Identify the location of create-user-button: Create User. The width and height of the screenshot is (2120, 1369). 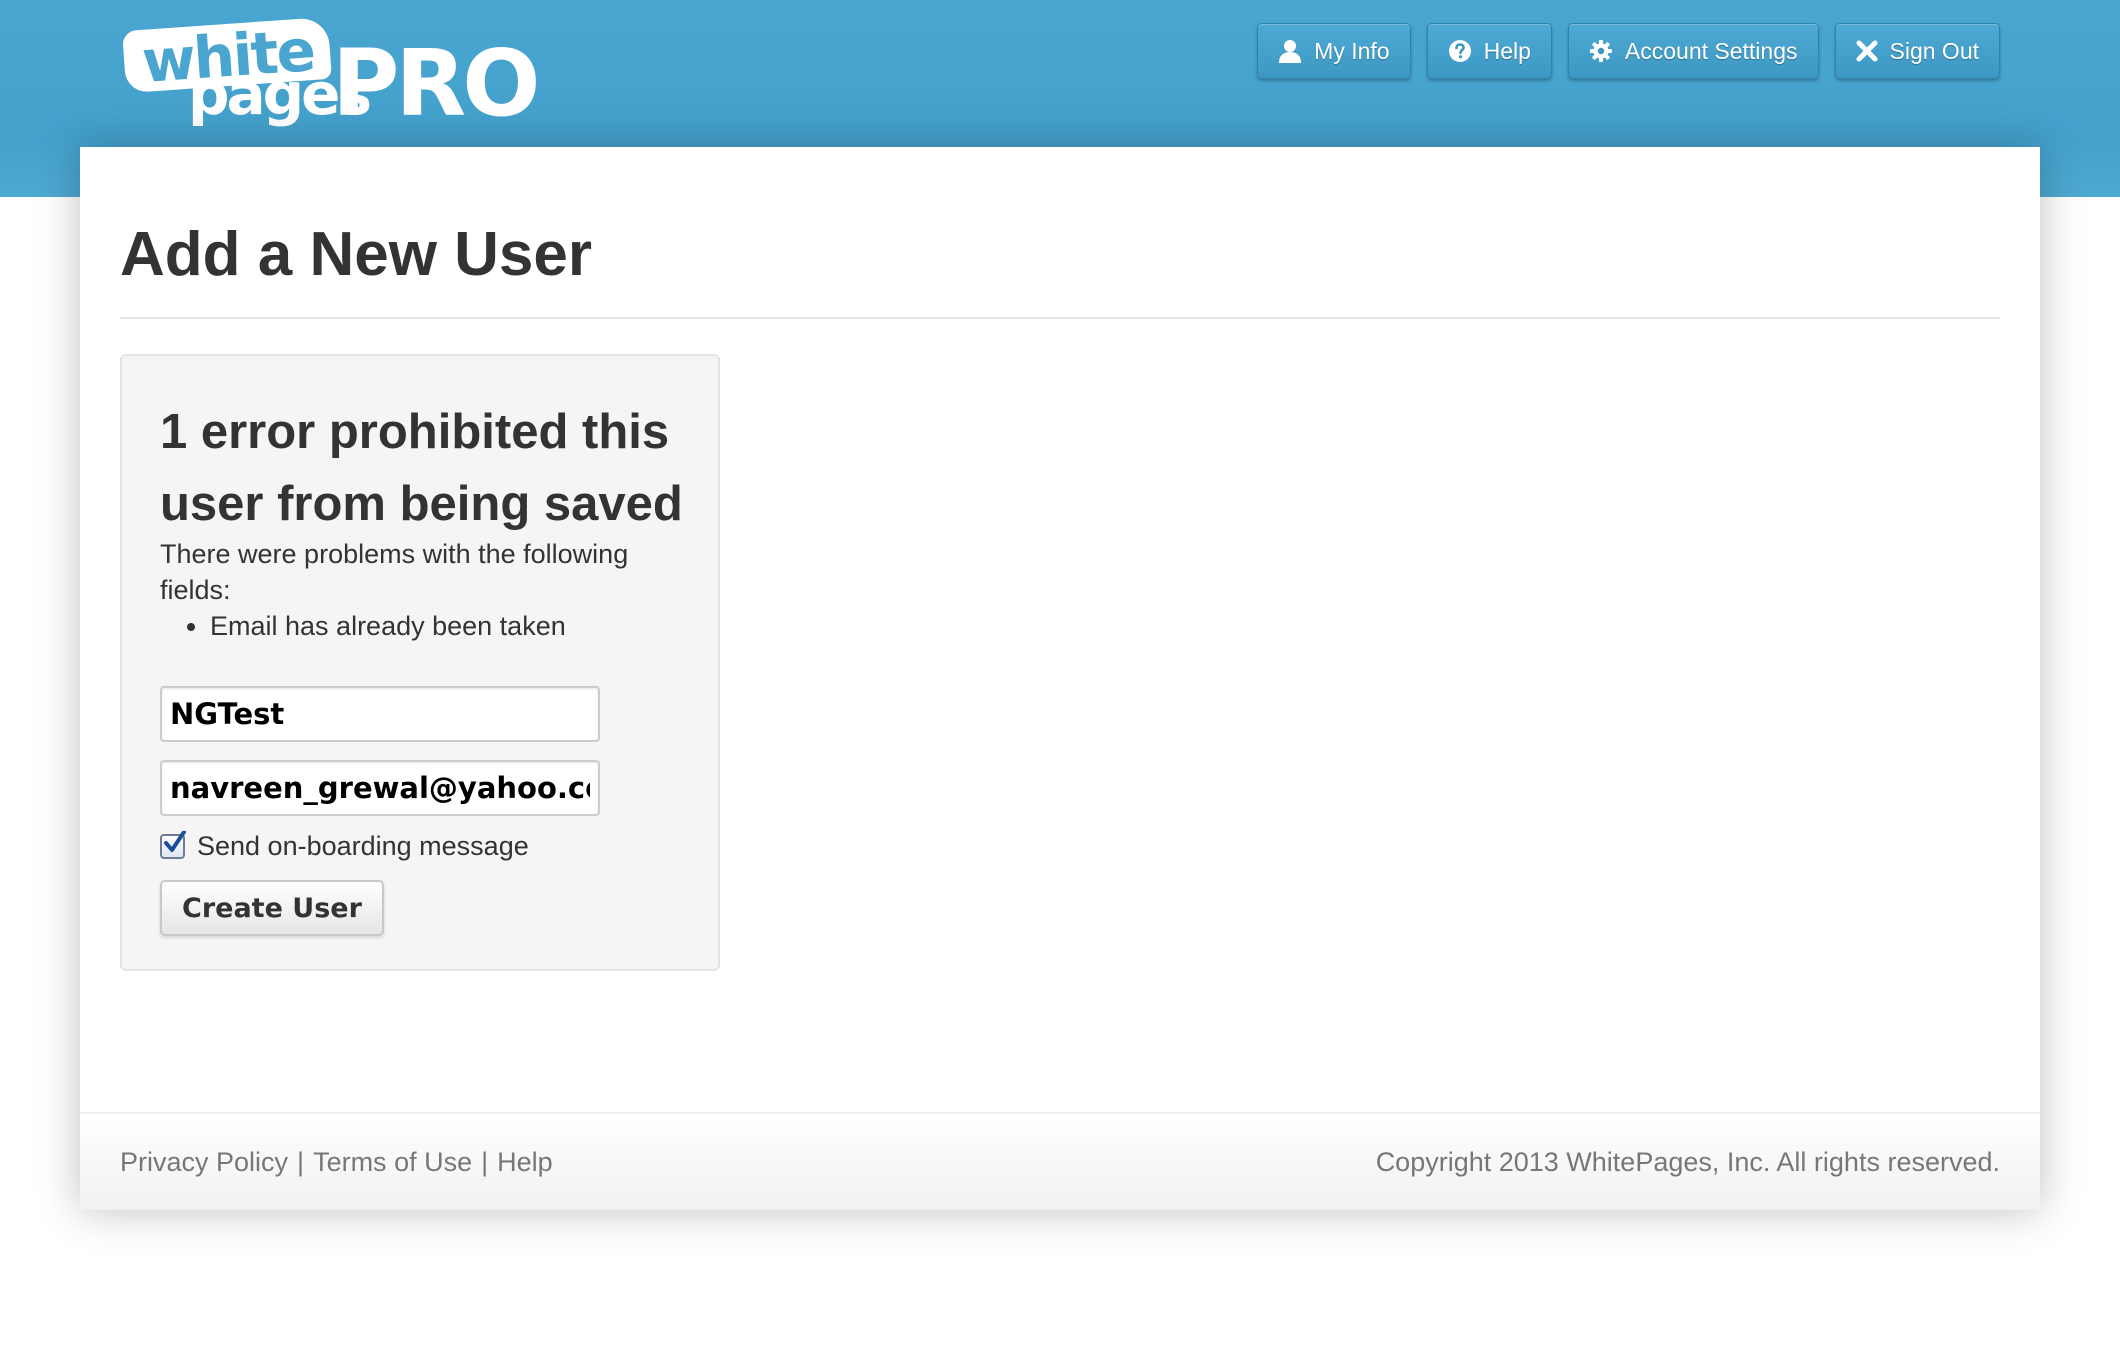
(272, 908).